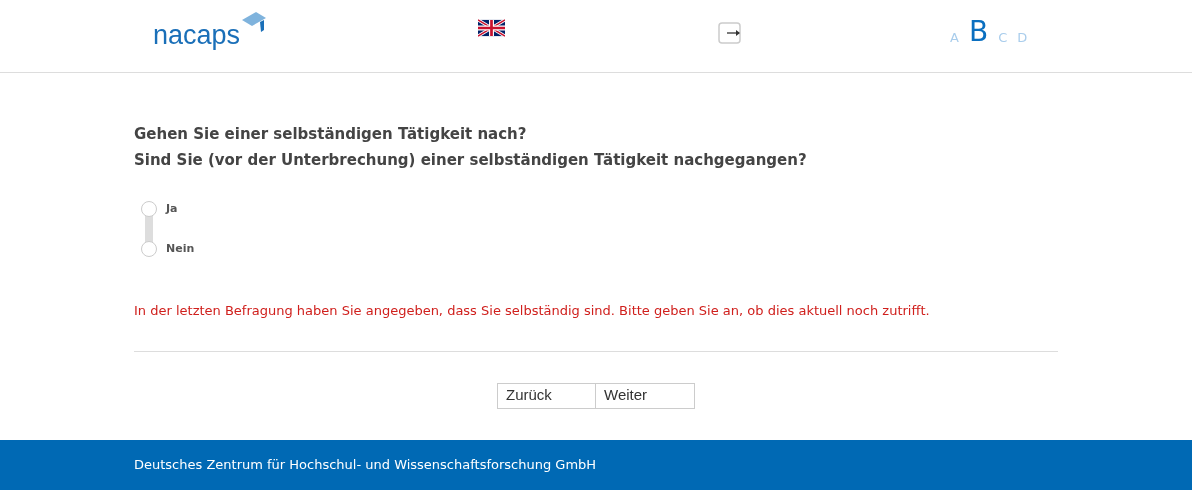 The image size is (1192, 490). I want to click on hint-text: In der letzten Befragung haben Sie angegeben, dass Sie selbständig sind. Bitte geben Sie an, ob dies aktuell noch zutrifft., so click(532, 311).